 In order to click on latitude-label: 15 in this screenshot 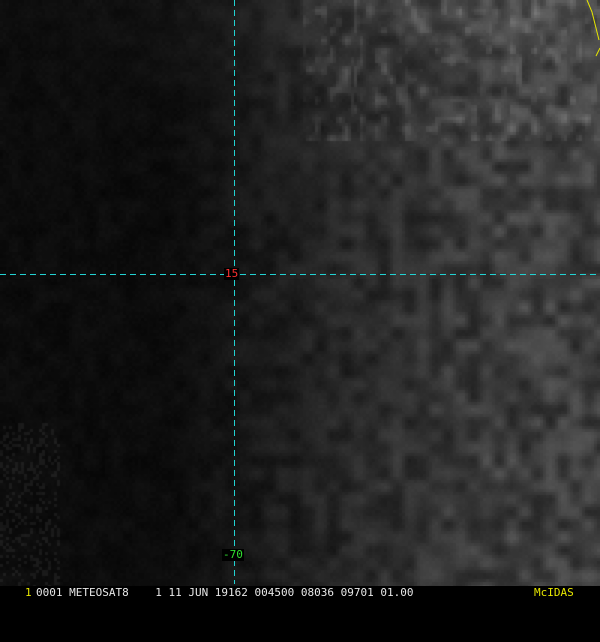, I will do `click(232, 273)`.